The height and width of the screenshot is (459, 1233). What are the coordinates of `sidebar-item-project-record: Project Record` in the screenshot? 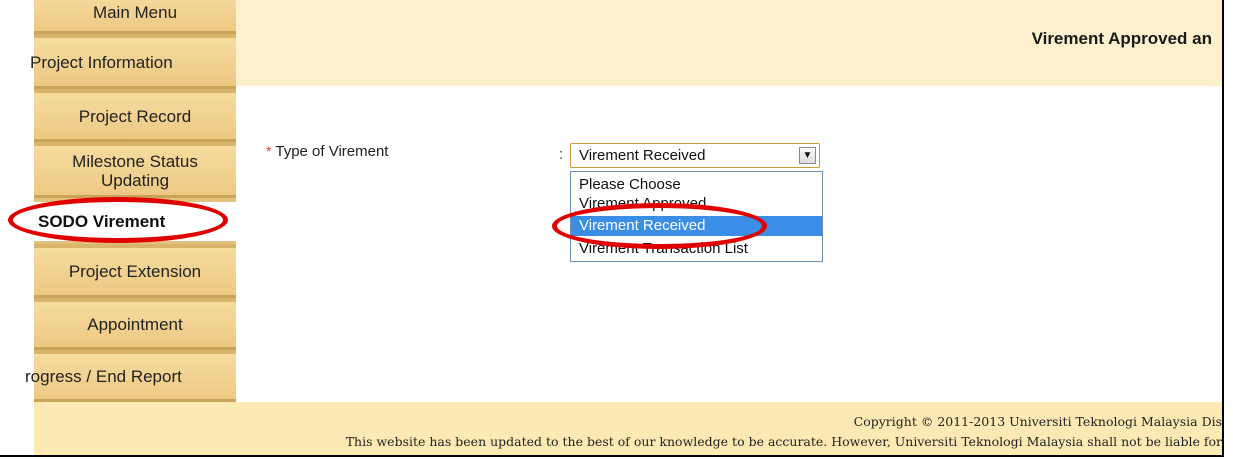 It's located at (135, 115).